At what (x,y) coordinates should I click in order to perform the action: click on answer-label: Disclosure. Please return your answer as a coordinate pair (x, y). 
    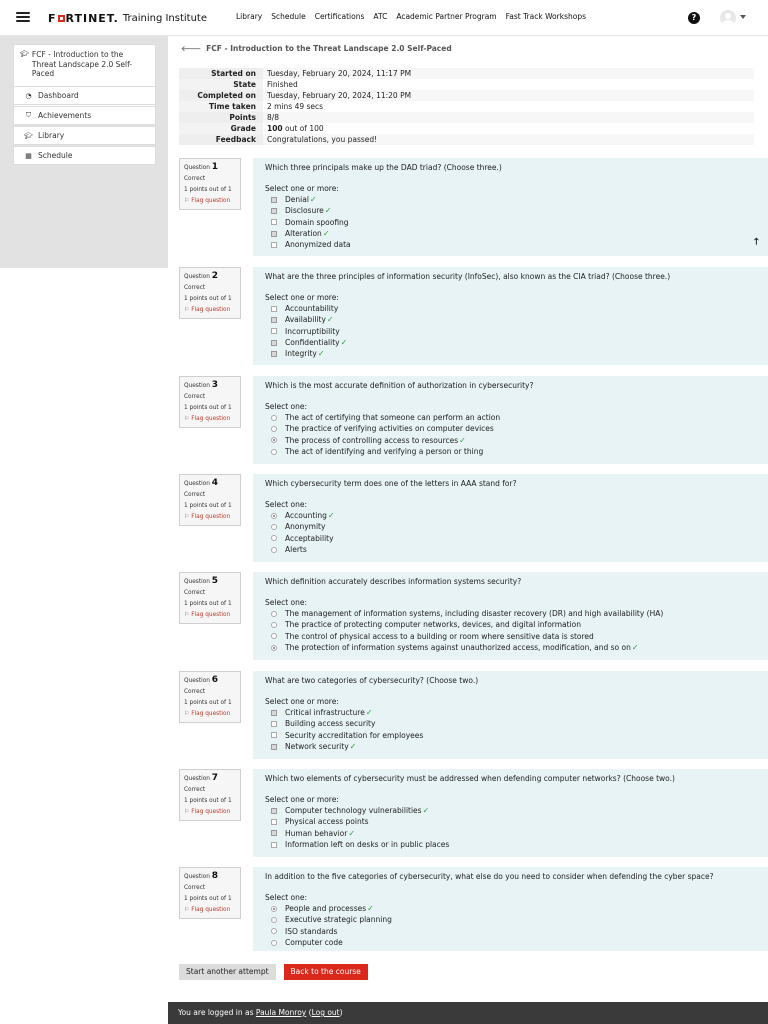
    Looking at the image, I should click on (304, 211).